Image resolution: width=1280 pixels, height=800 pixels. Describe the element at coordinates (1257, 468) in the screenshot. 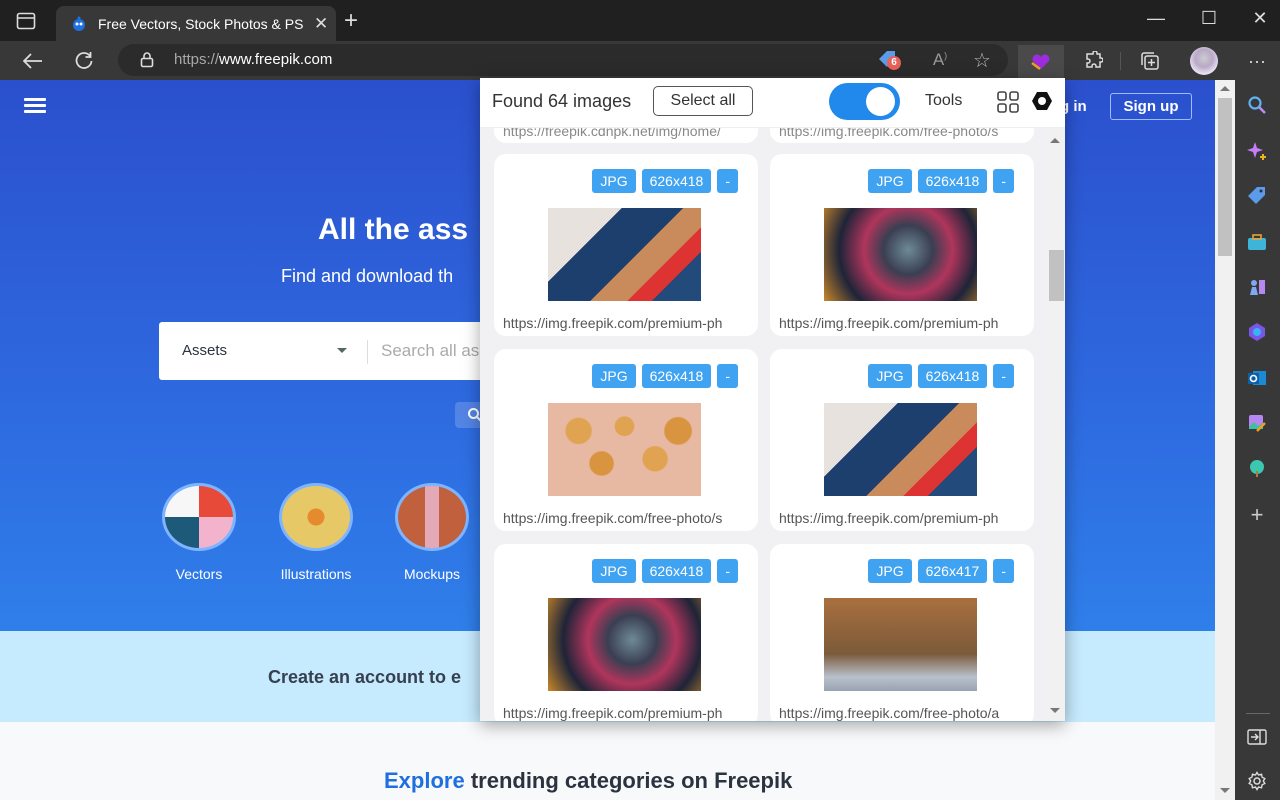

I see `sidebar-tree-icon` at that location.